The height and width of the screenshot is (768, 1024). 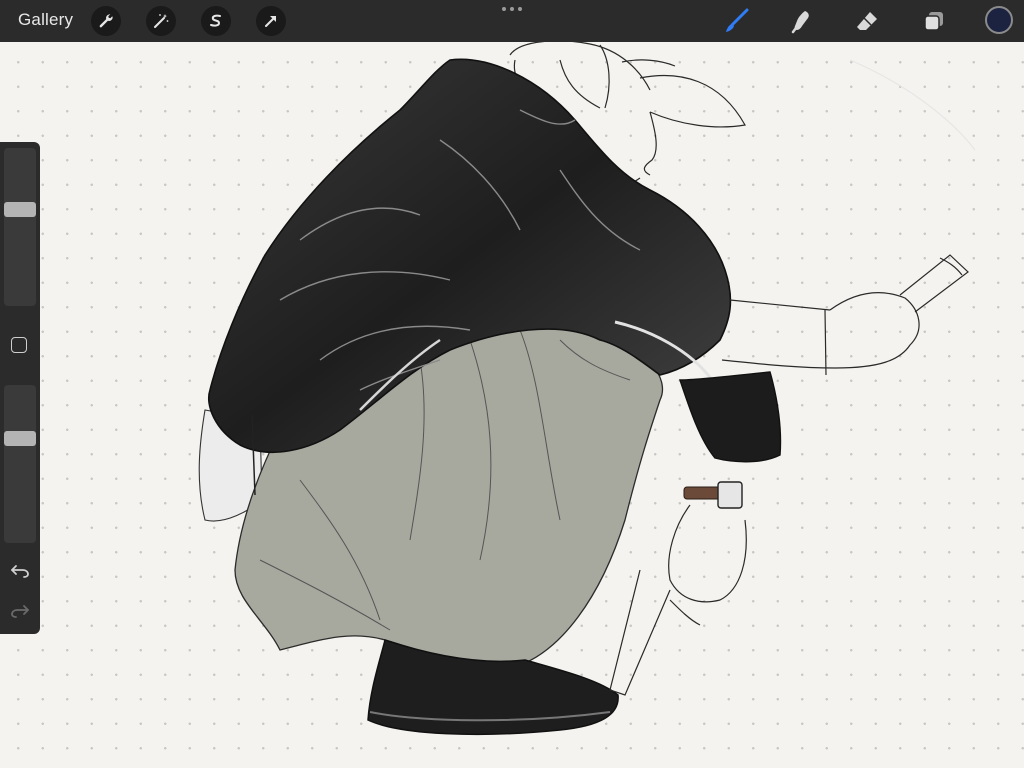 I want to click on opacity-slider, so click(x=20, y=464).